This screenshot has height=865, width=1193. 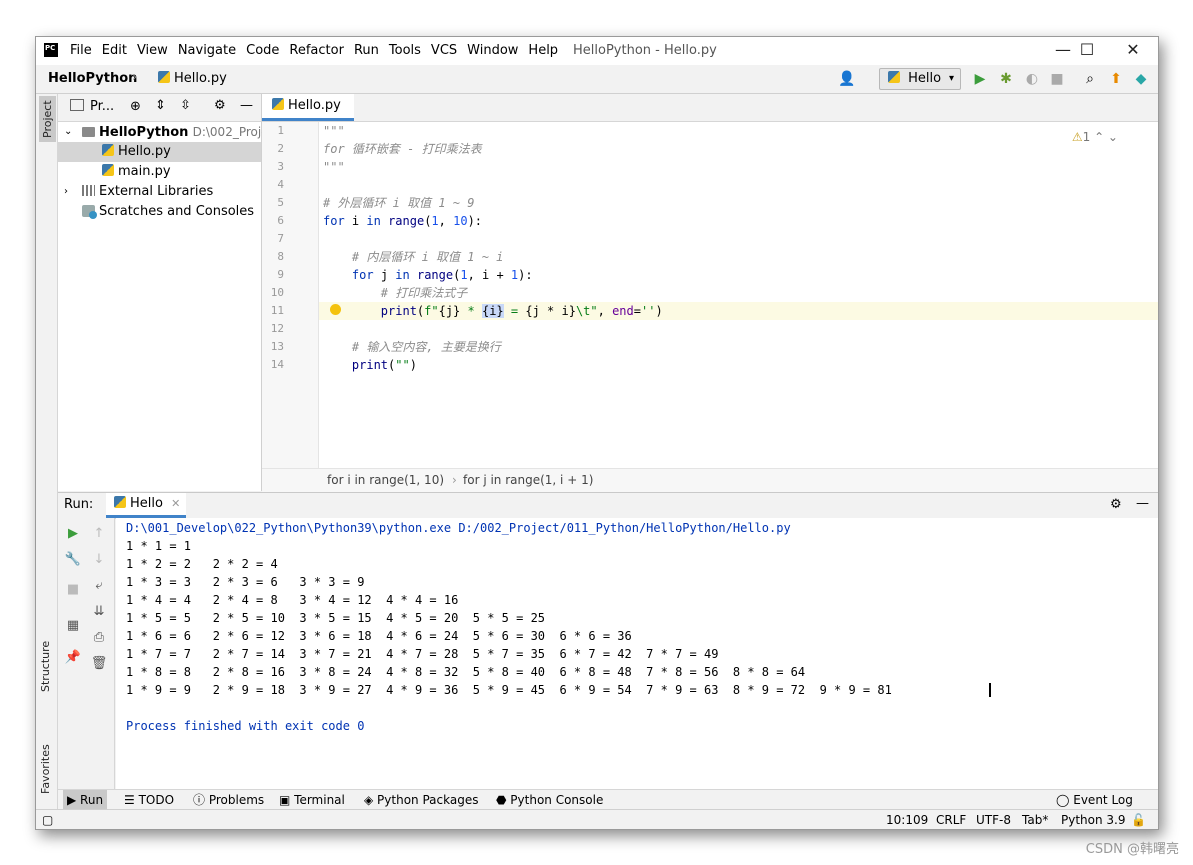 I want to click on tool-tab-todo: ☰ TODO, so click(x=149, y=800).